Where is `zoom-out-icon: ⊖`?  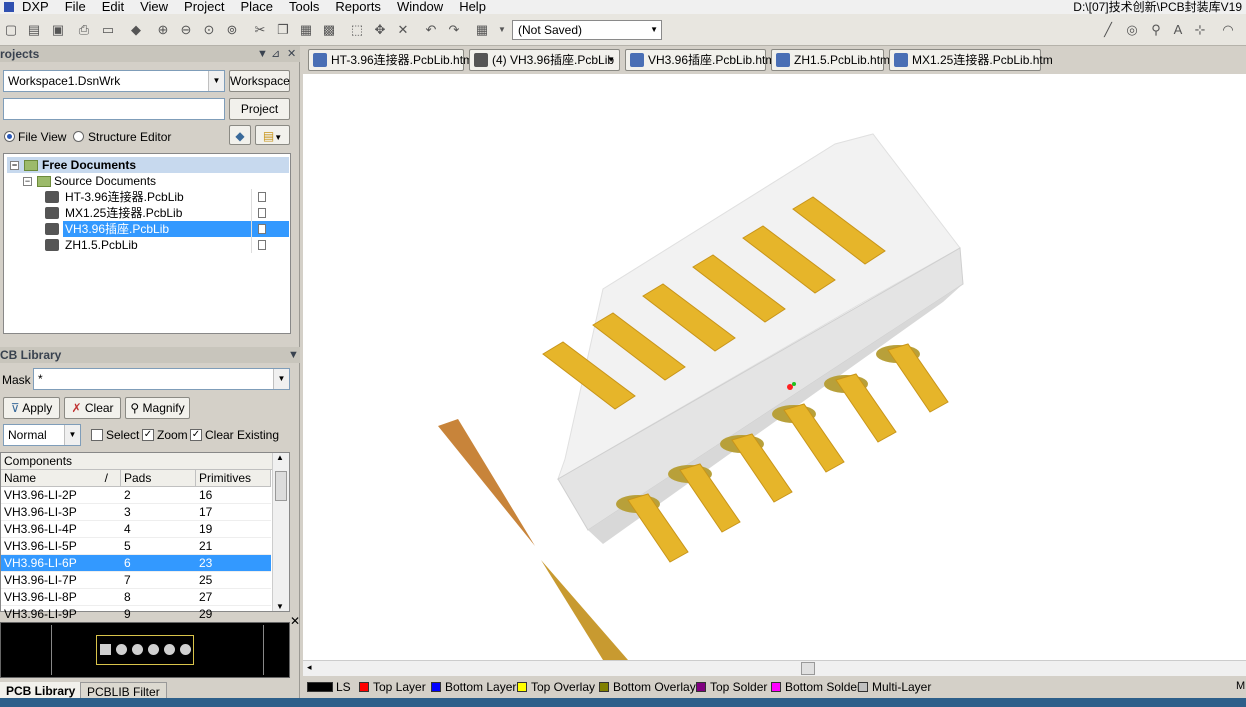
zoom-out-icon: ⊖ is located at coordinates (186, 30).